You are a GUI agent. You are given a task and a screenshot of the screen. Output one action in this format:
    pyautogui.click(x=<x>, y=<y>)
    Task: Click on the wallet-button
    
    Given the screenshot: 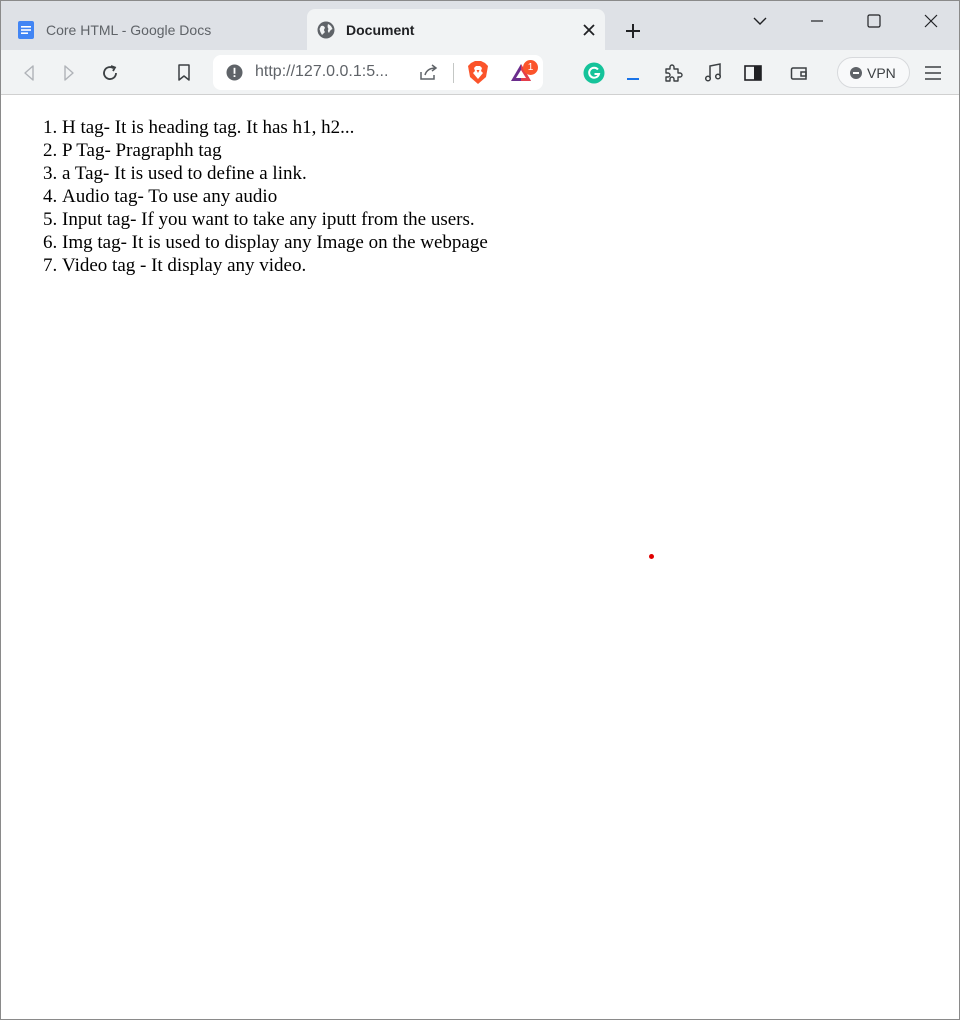 What is the action you would take?
    pyautogui.click(x=800, y=73)
    